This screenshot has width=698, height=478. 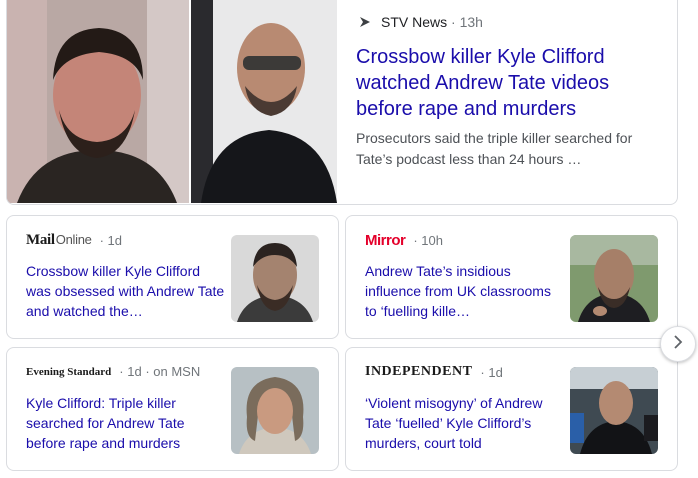 What do you see at coordinates (69, 371) in the screenshot?
I see `evening-standard-logo: Evening Standard` at bounding box center [69, 371].